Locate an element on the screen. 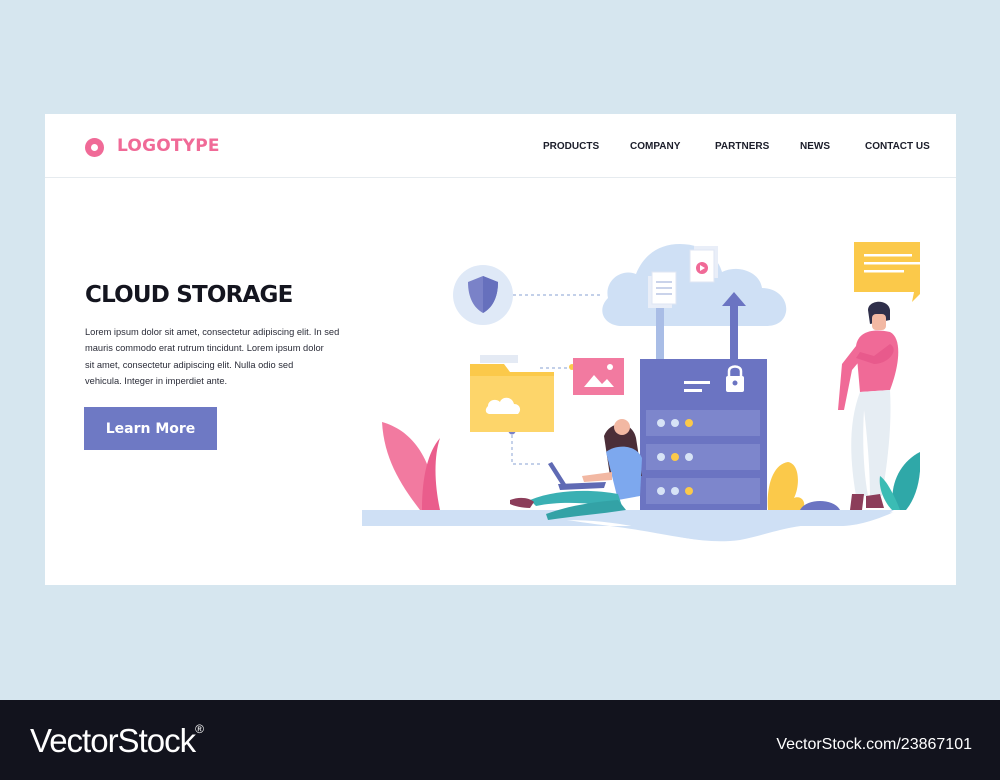 The height and width of the screenshot is (780, 1000). registered-mark: ® is located at coordinates (199, 729).